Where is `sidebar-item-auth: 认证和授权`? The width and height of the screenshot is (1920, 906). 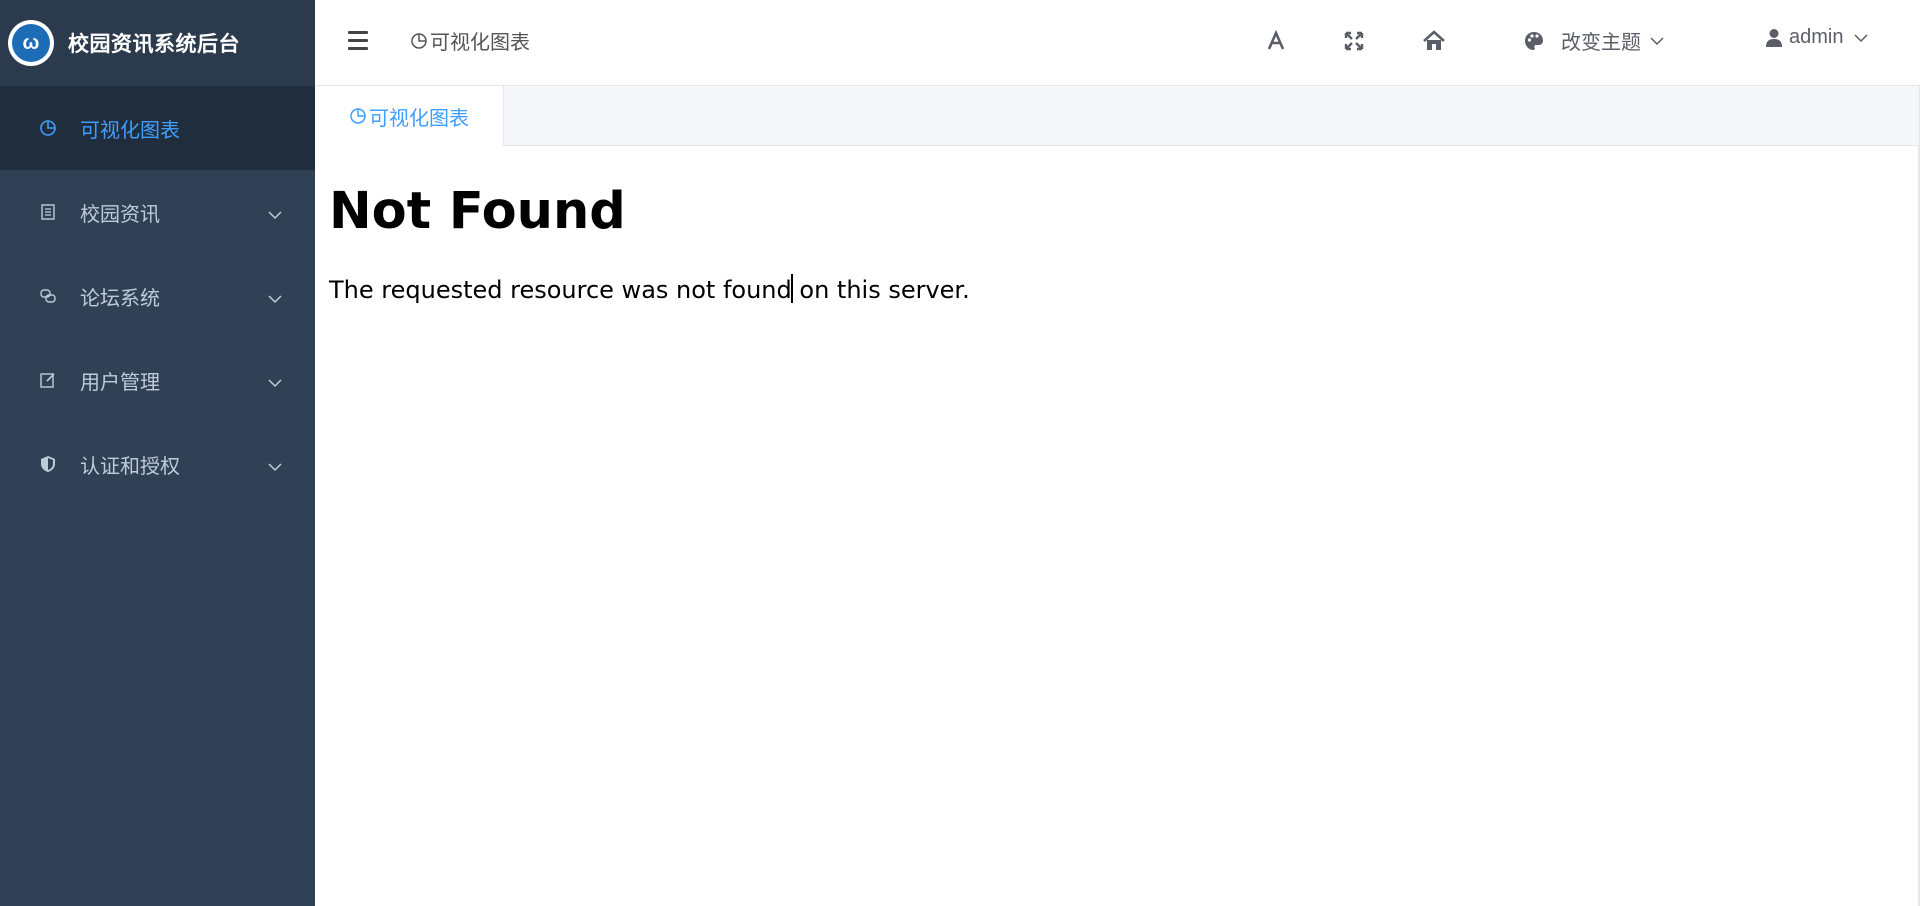 sidebar-item-auth: 认证和授权 is located at coordinates (157, 464).